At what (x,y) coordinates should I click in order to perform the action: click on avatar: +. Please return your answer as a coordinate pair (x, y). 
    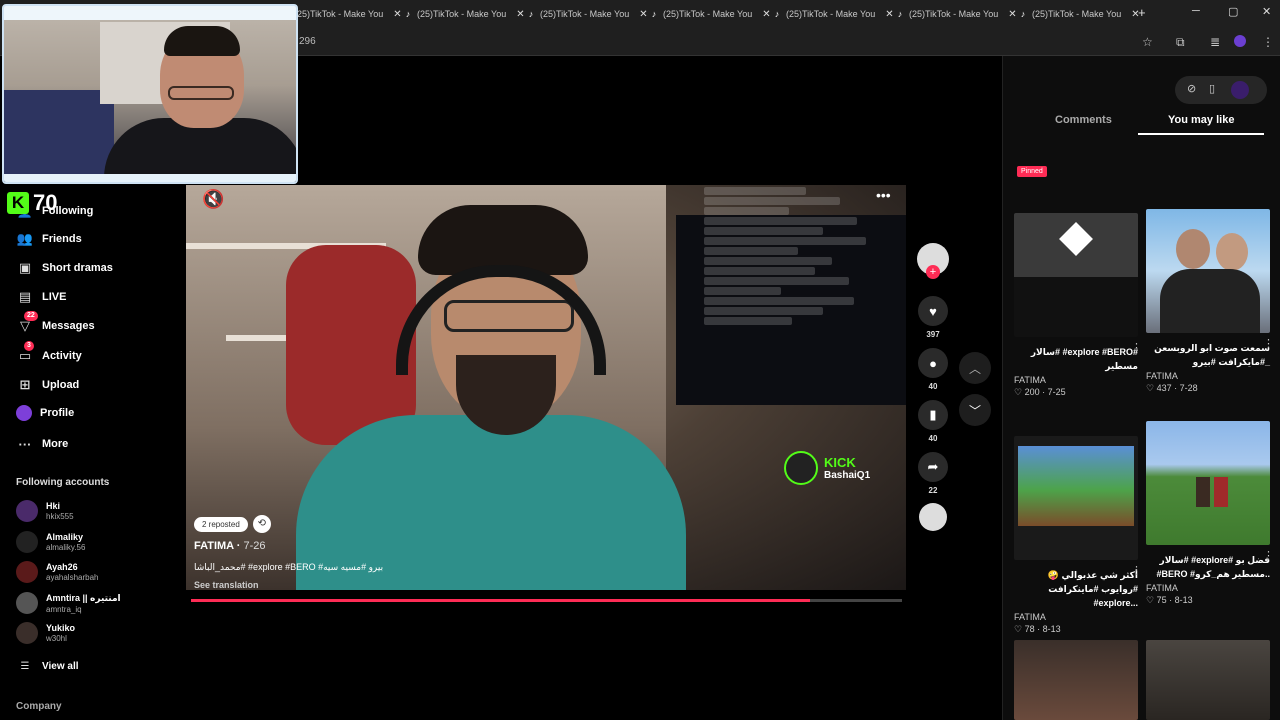
    Looking at the image, I should click on (933, 261).